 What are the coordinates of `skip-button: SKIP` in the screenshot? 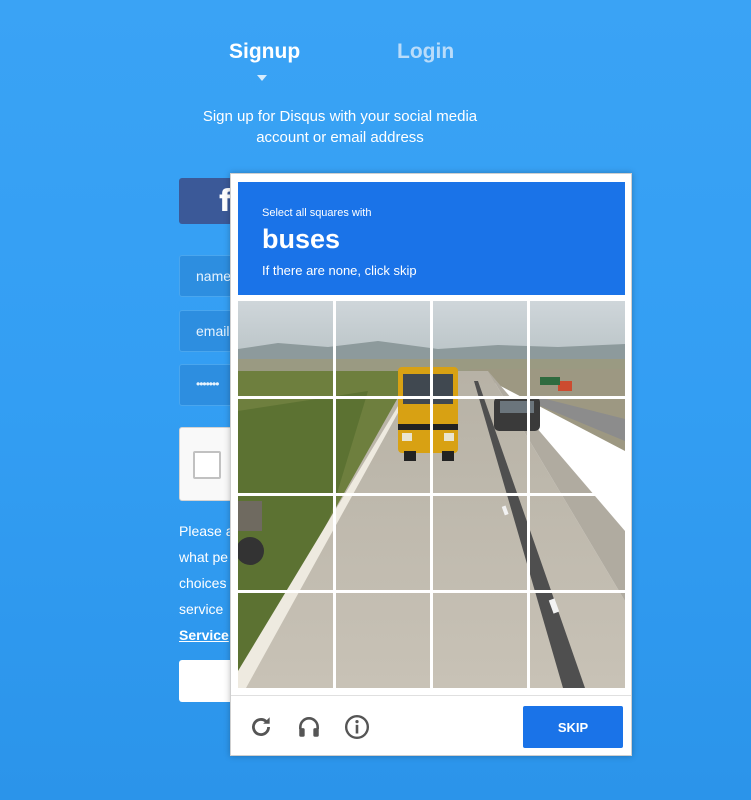 It's located at (573, 727).